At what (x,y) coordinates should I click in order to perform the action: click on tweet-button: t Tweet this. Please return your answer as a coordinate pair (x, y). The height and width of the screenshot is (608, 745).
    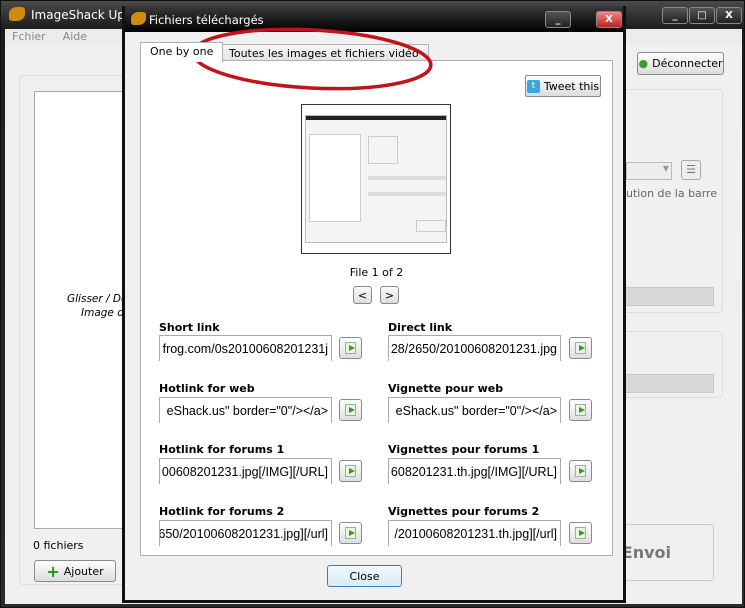
    Looking at the image, I should click on (563, 86).